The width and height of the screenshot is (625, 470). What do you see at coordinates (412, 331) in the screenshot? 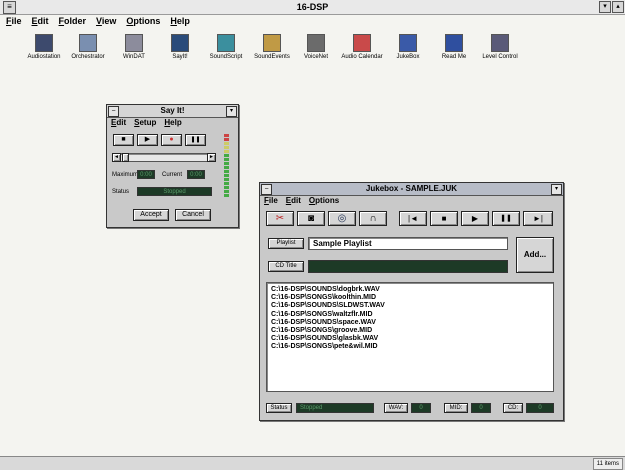
I see `list-item: C:\16-DSP\SONGS\groove.MID` at bounding box center [412, 331].